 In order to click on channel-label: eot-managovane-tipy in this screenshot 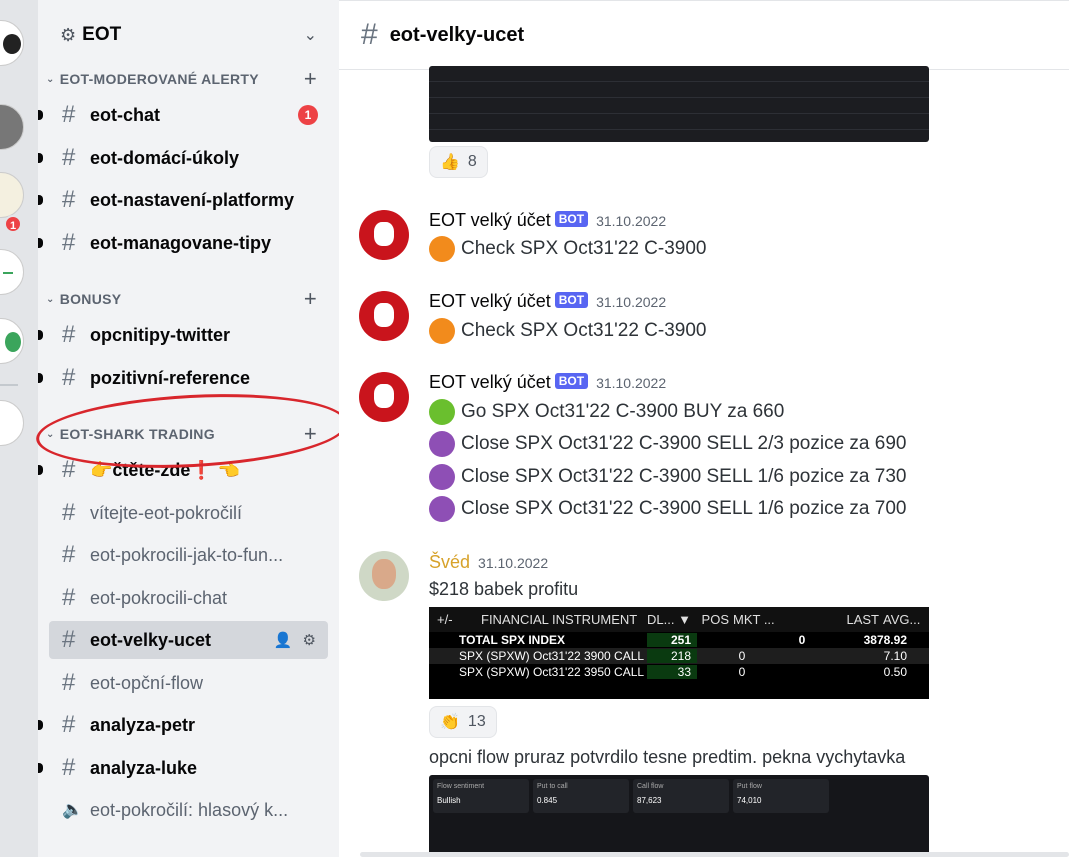, I will do `click(181, 242)`.